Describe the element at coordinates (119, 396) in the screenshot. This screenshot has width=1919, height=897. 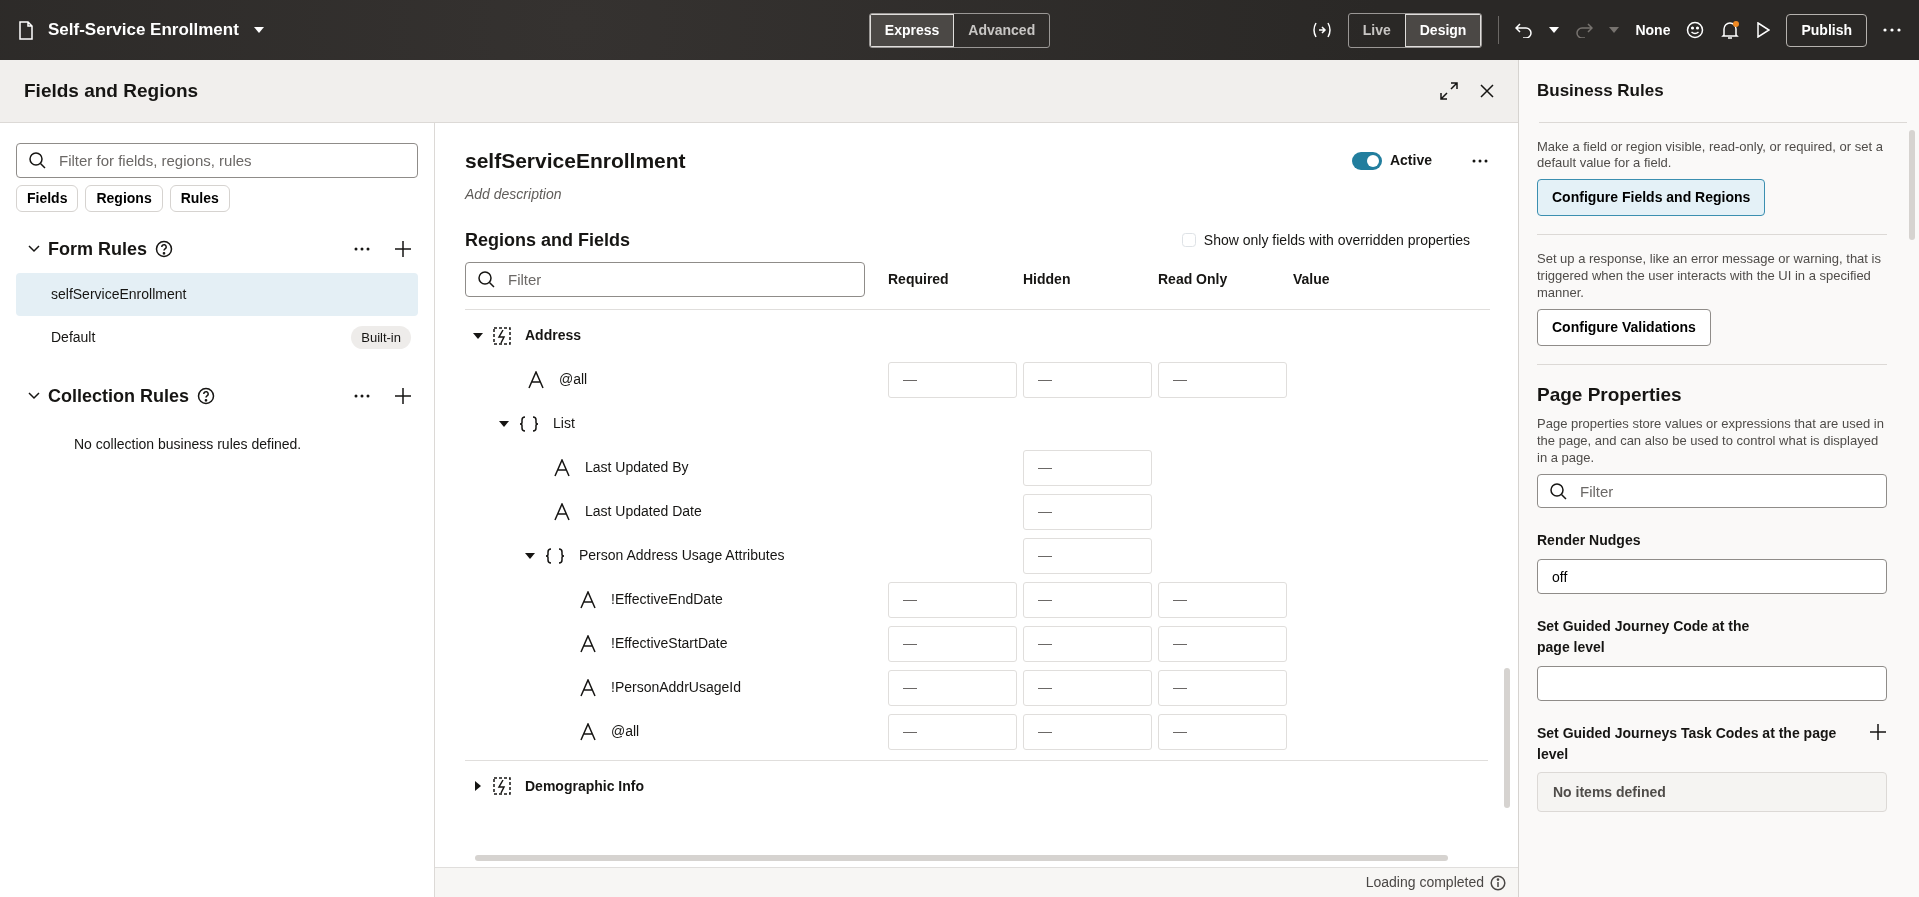
I see `section-title: Collection Rules` at that location.